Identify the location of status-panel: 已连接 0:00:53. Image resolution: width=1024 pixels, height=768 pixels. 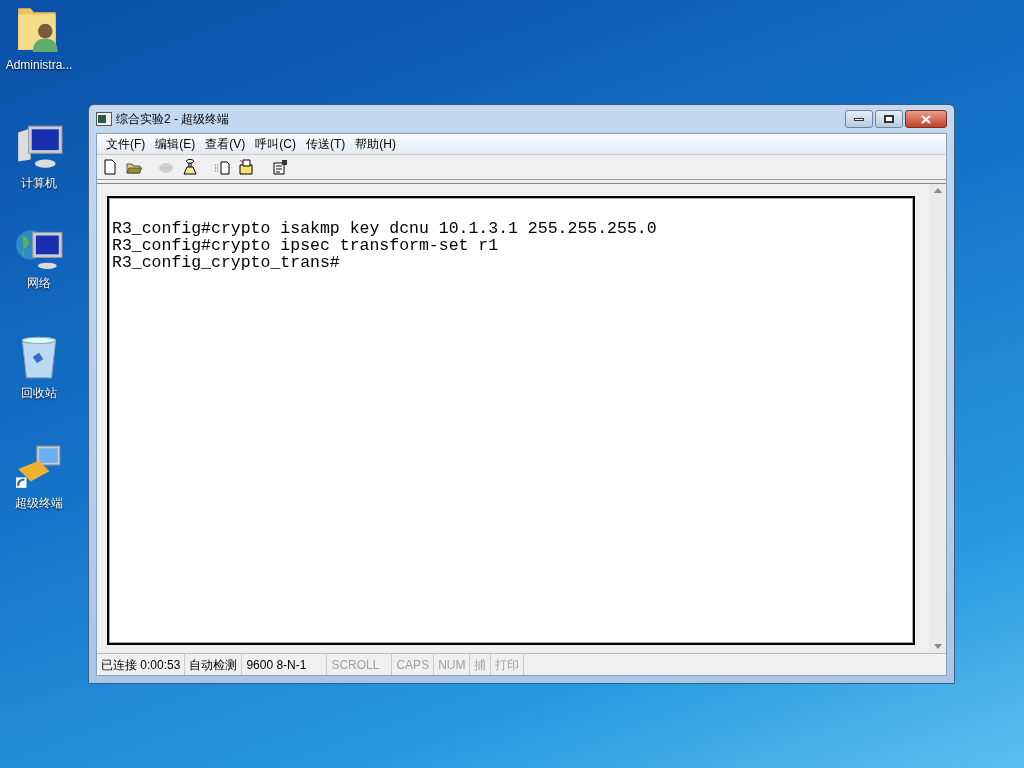
(141, 664).